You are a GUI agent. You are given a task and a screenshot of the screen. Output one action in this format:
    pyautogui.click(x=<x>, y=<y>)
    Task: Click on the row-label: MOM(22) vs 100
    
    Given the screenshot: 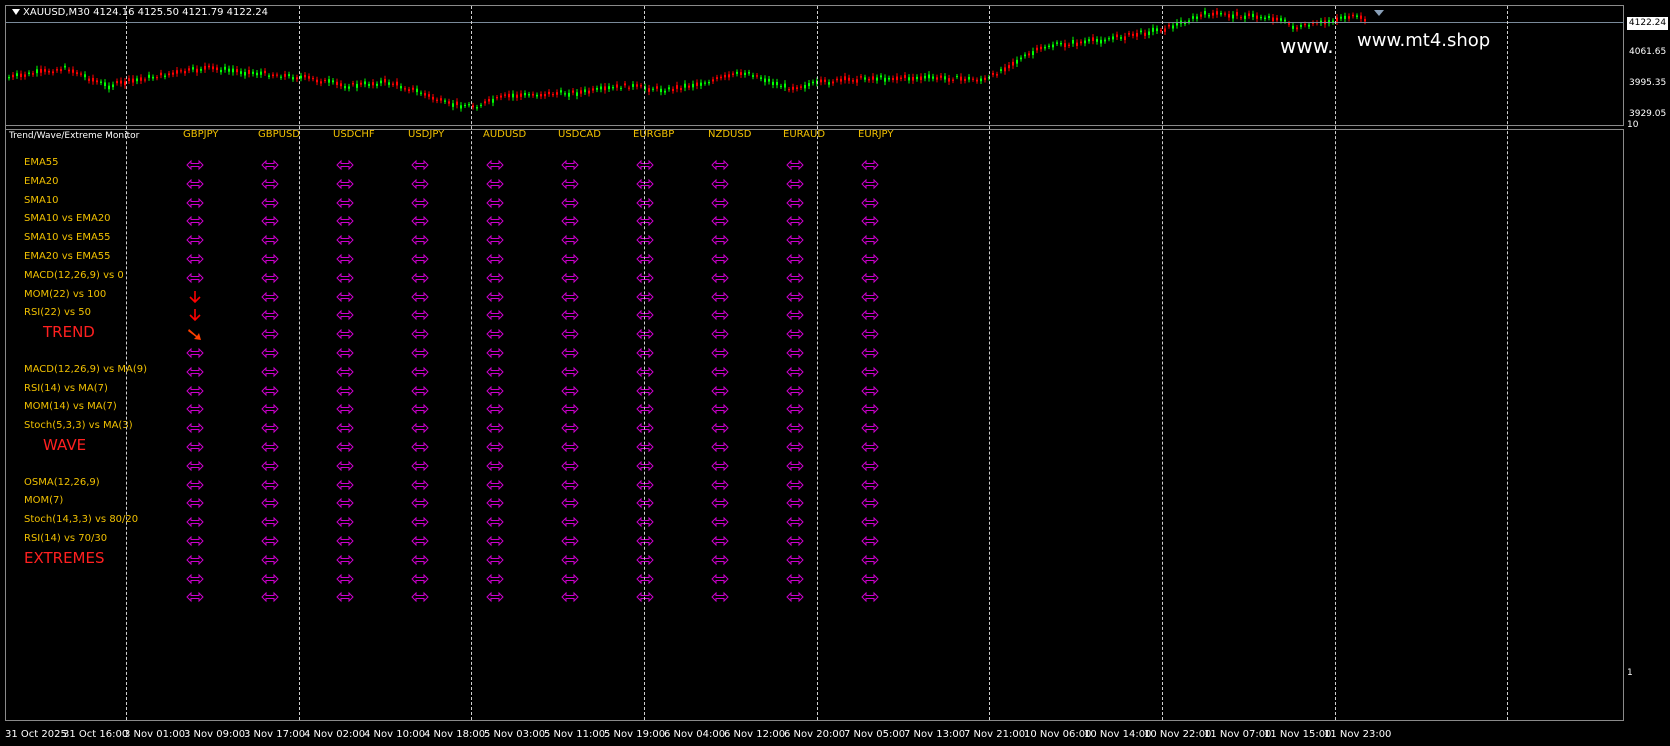 What is the action you would take?
    pyautogui.click(x=65, y=294)
    